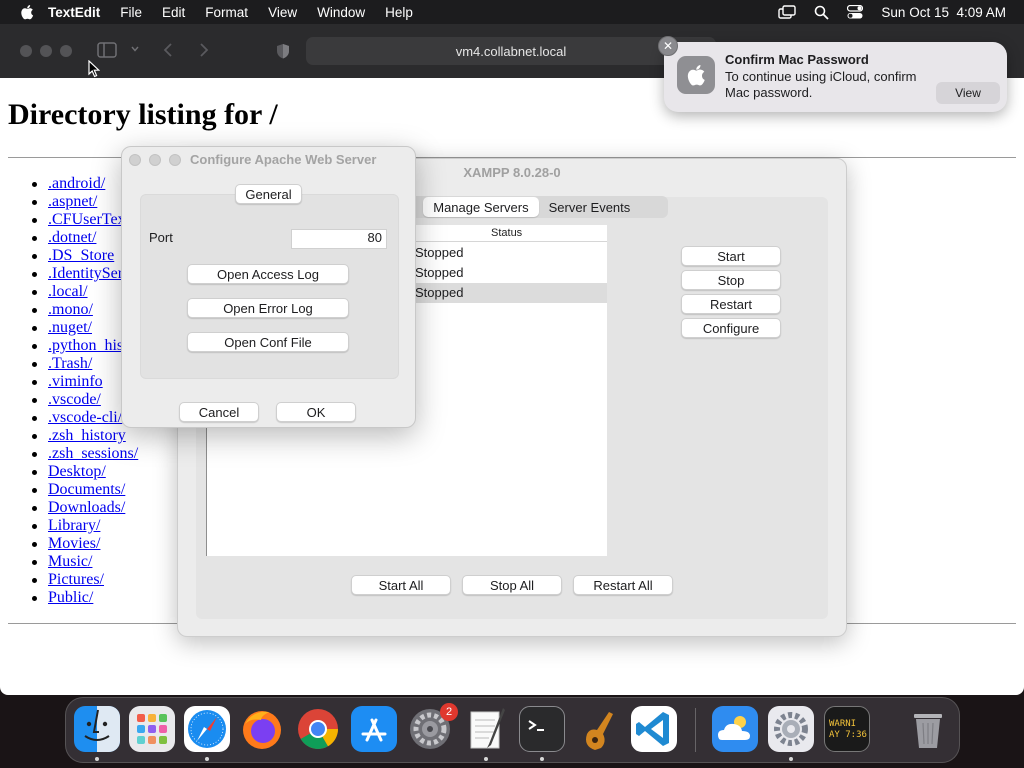 Image resolution: width=1024 pixels, height=768 pixels. Describe the element at coordinates (27, 12) in the screenshot. I see `apple-menu-icon` at that location.